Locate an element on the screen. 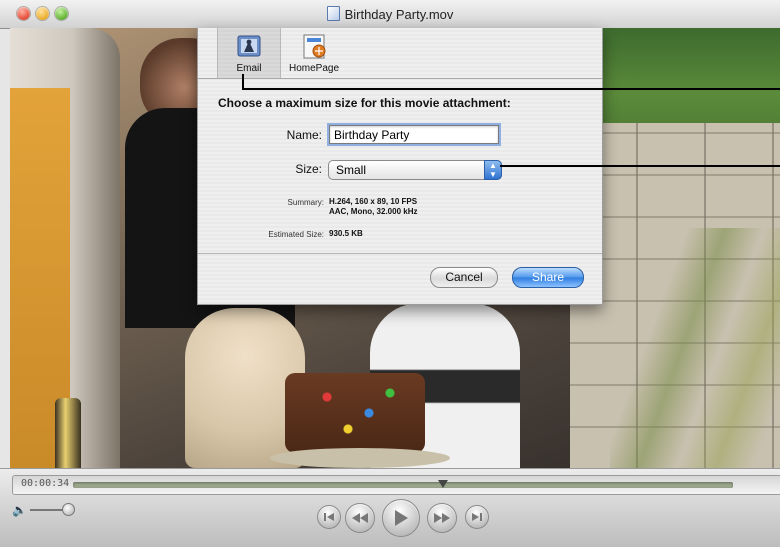 The width and height of the screenshot is (780, 547). toolbar-item-homepage-label: HomePage is located at coordinates (314, 68).